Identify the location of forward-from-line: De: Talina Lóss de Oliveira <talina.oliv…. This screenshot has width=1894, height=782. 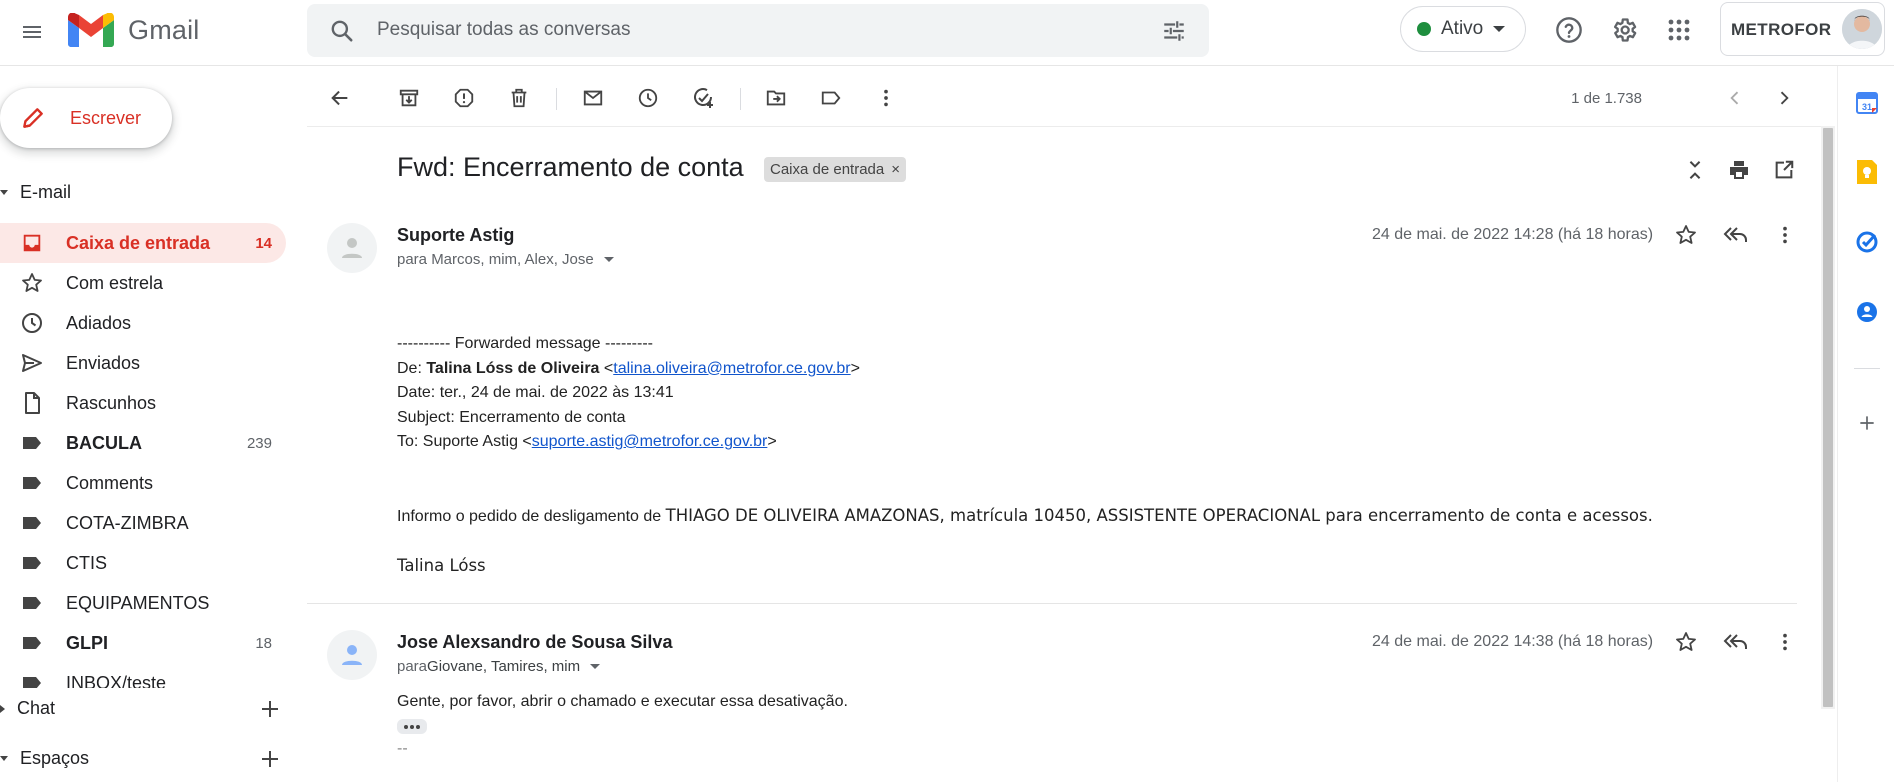
(628, 368).